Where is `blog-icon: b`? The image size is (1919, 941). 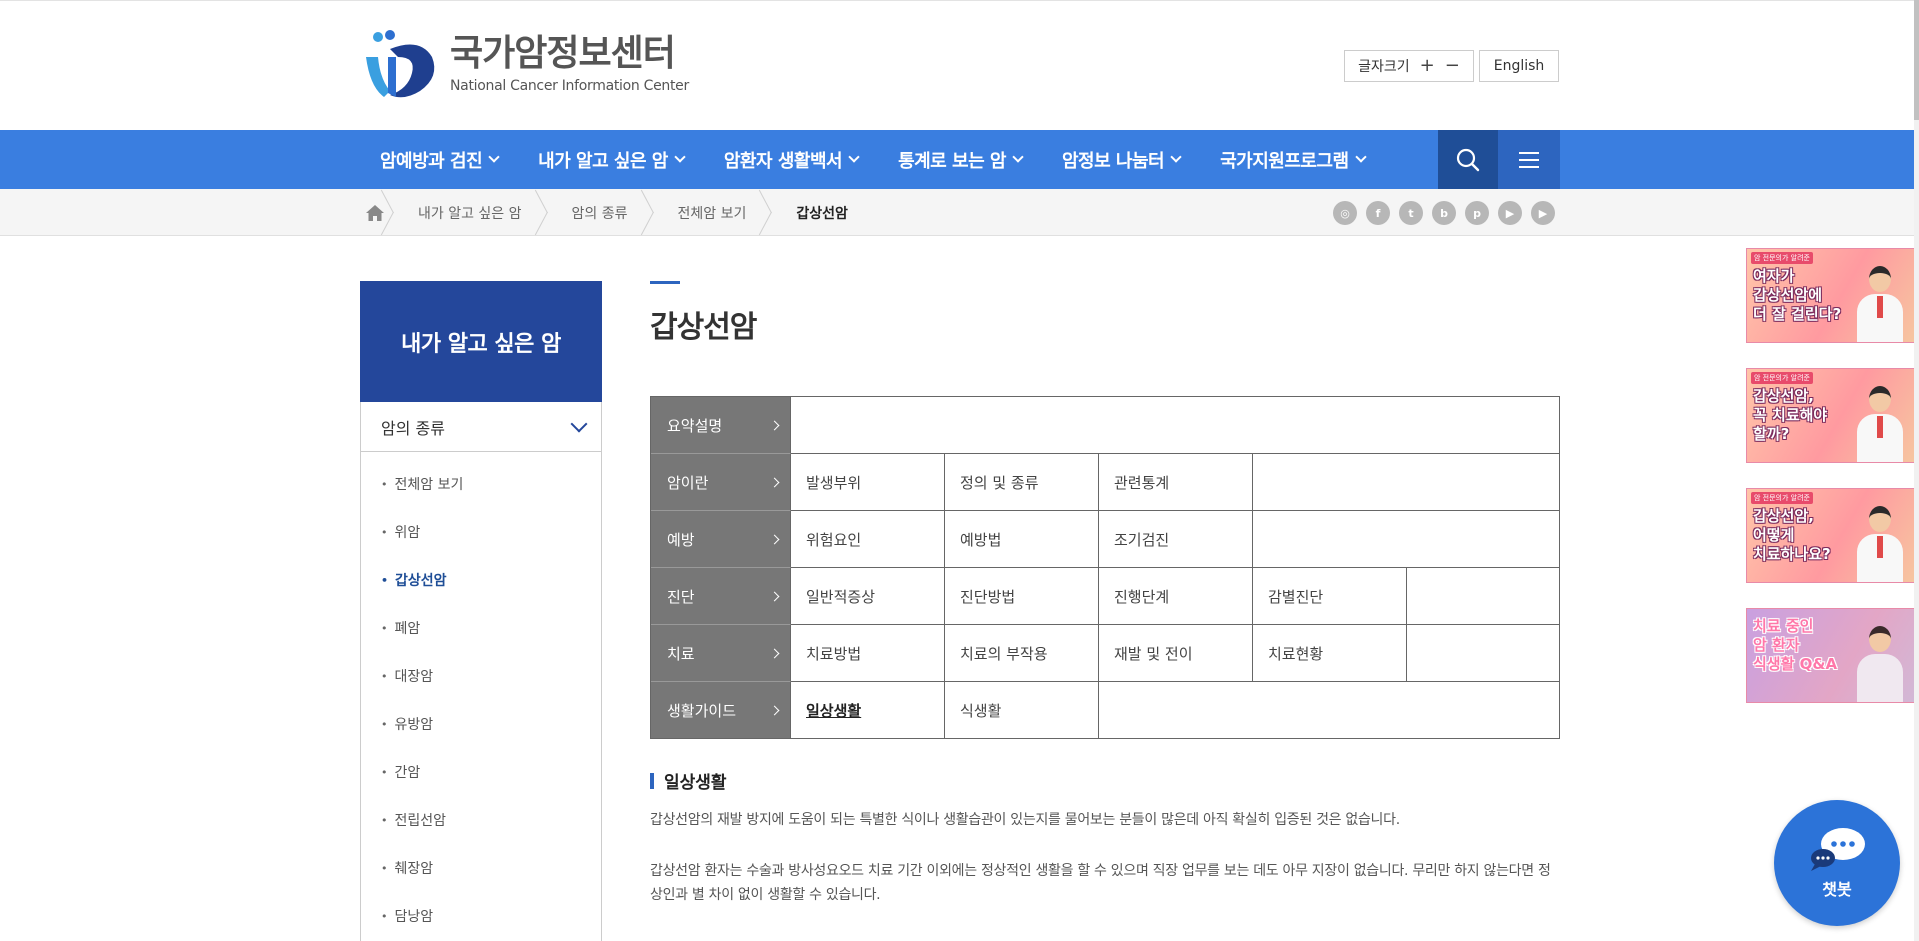
blog-icon: b is located at coordinates (1444, 213).